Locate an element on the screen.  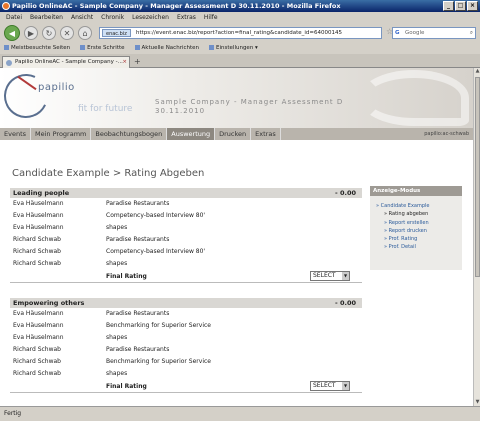
back-arrow-icon: ◀ is located at coordinates (12, 33).